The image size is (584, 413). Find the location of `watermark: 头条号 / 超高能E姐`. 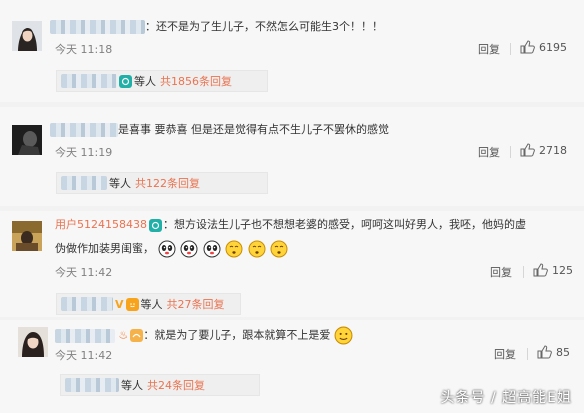

watermark: 头条号 / 超高能E姐 is located at coordinates (506, 398).